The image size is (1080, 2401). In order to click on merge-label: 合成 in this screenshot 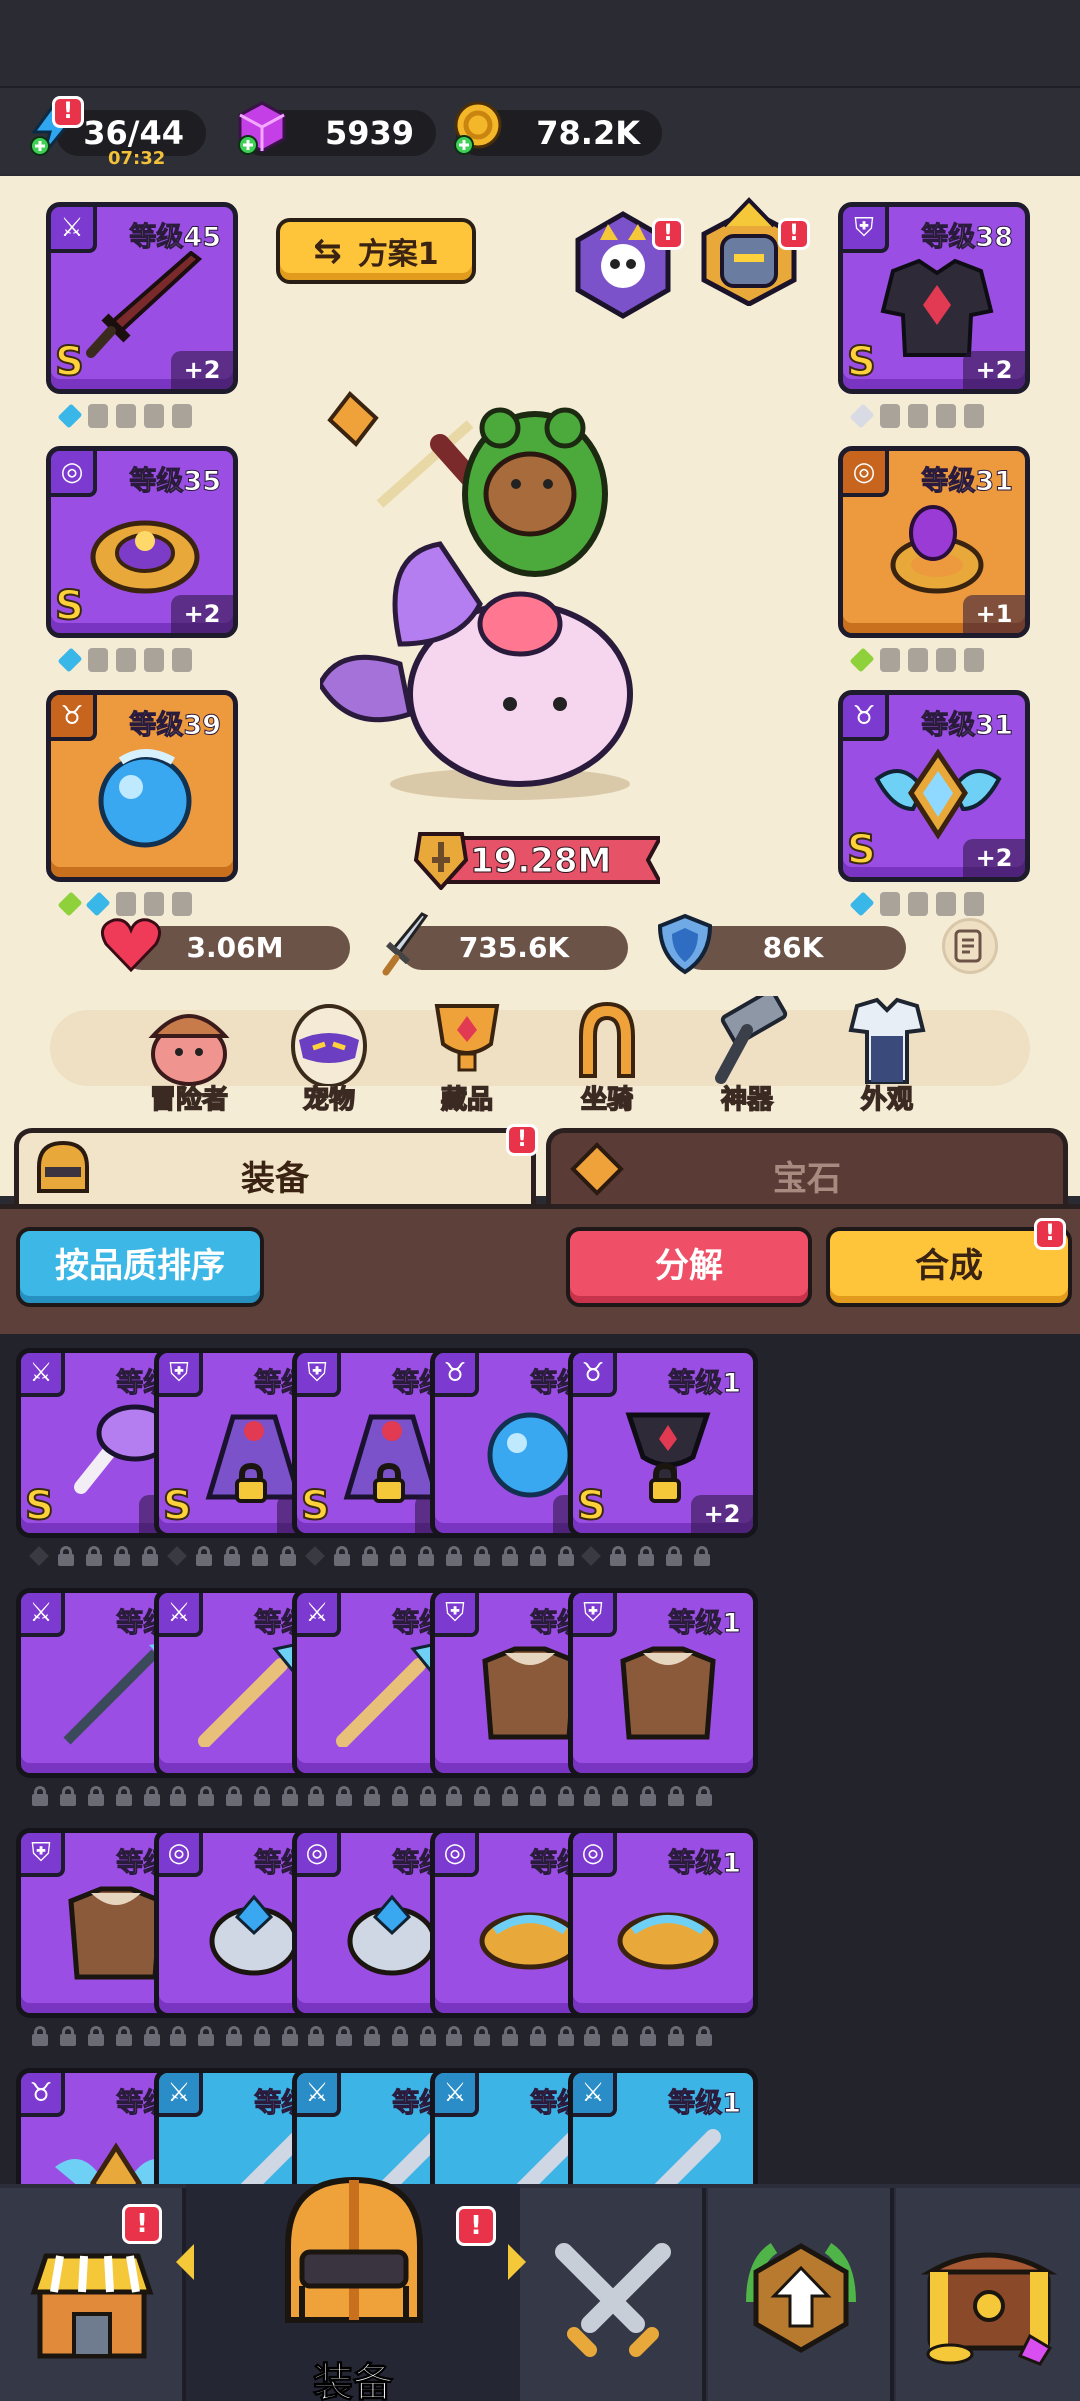, I will do `click(949, 1266)`.